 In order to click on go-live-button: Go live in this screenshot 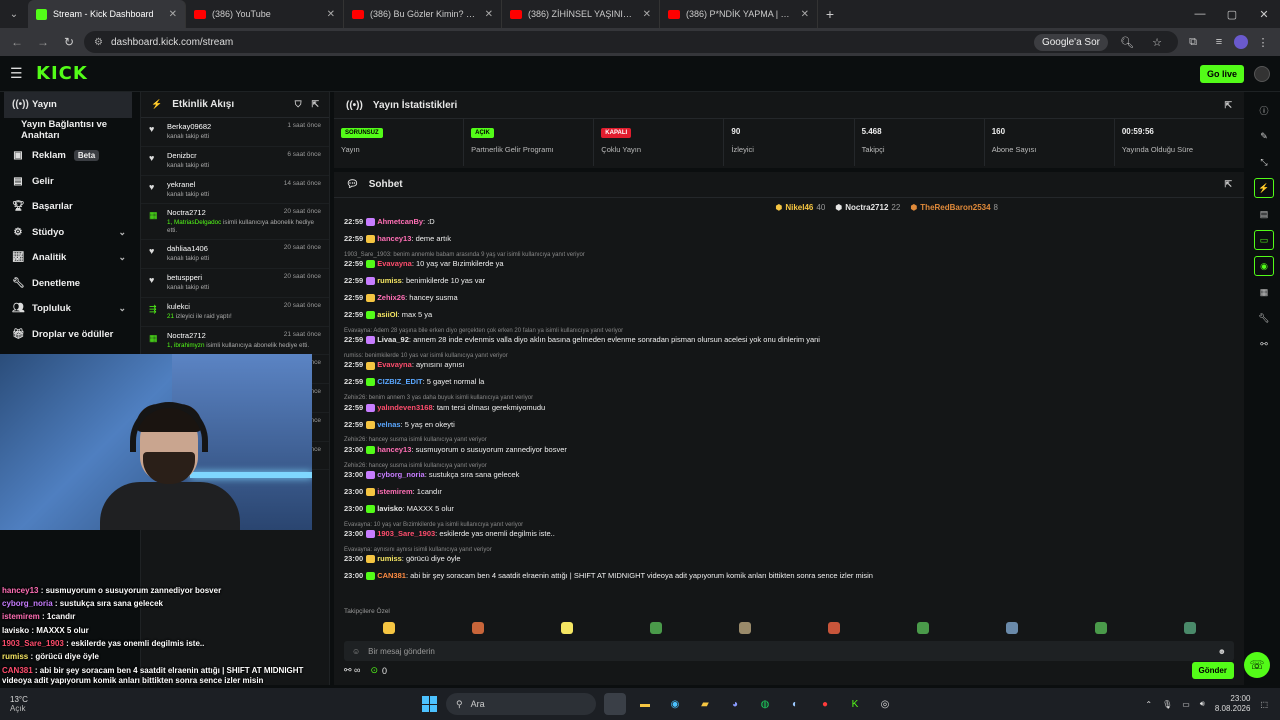, I will do `click(1221, 73)`.